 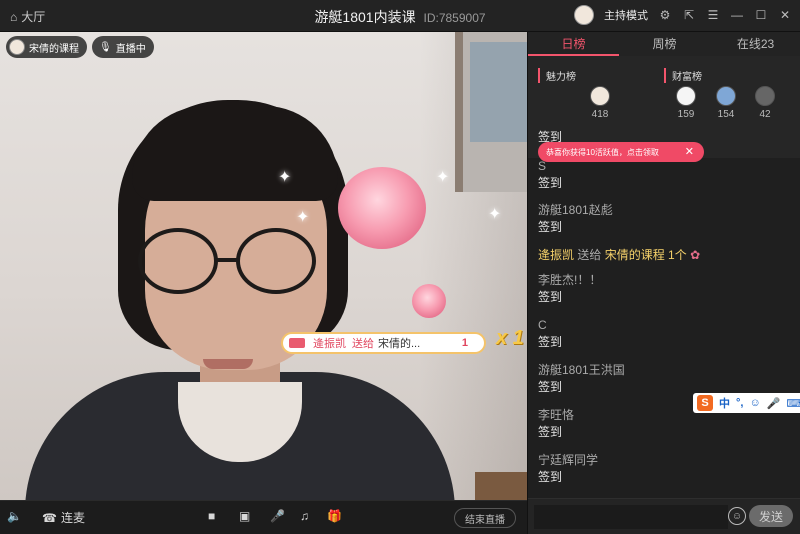 What do you see at coordinates (382, 208) in the screenshot?
I see `rose-gift-effect` at bounding box center [382, 208].